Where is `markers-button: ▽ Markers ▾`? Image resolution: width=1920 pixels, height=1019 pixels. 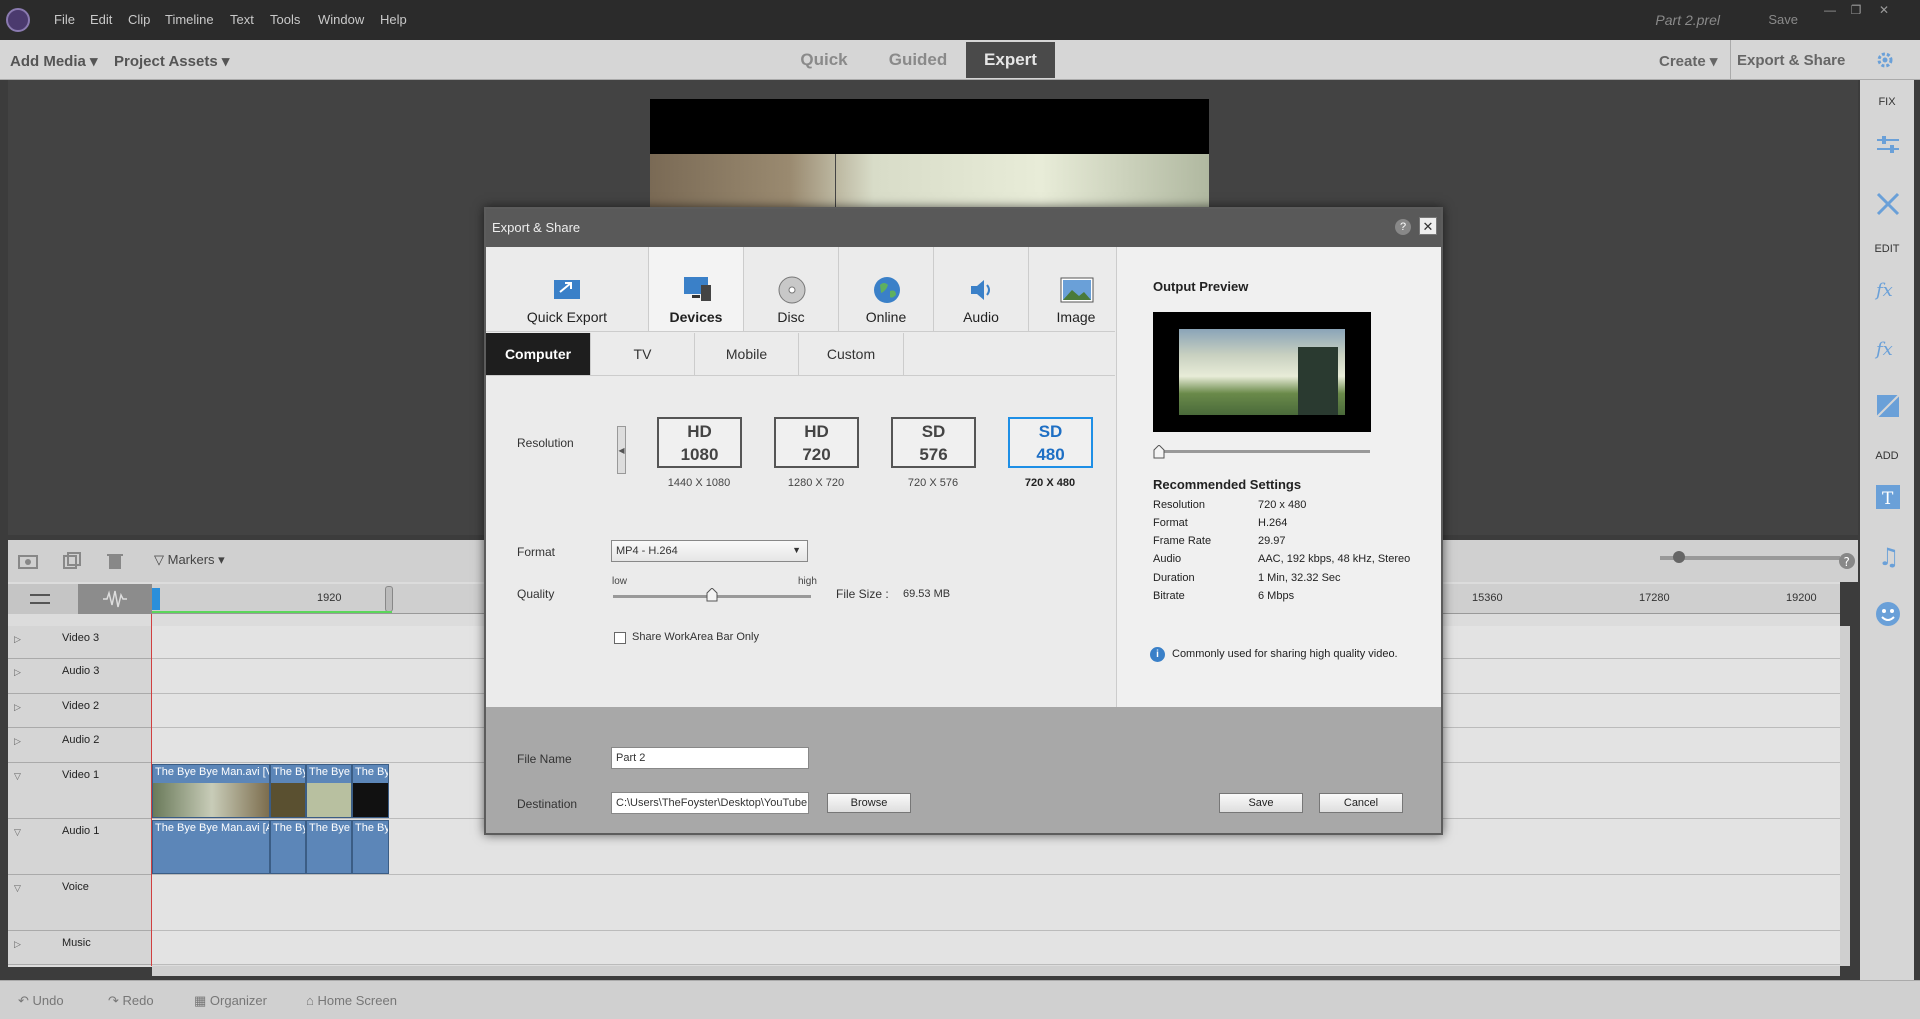 markers-button: ▽ Markers ▾ is located at coordinates (189, 560).